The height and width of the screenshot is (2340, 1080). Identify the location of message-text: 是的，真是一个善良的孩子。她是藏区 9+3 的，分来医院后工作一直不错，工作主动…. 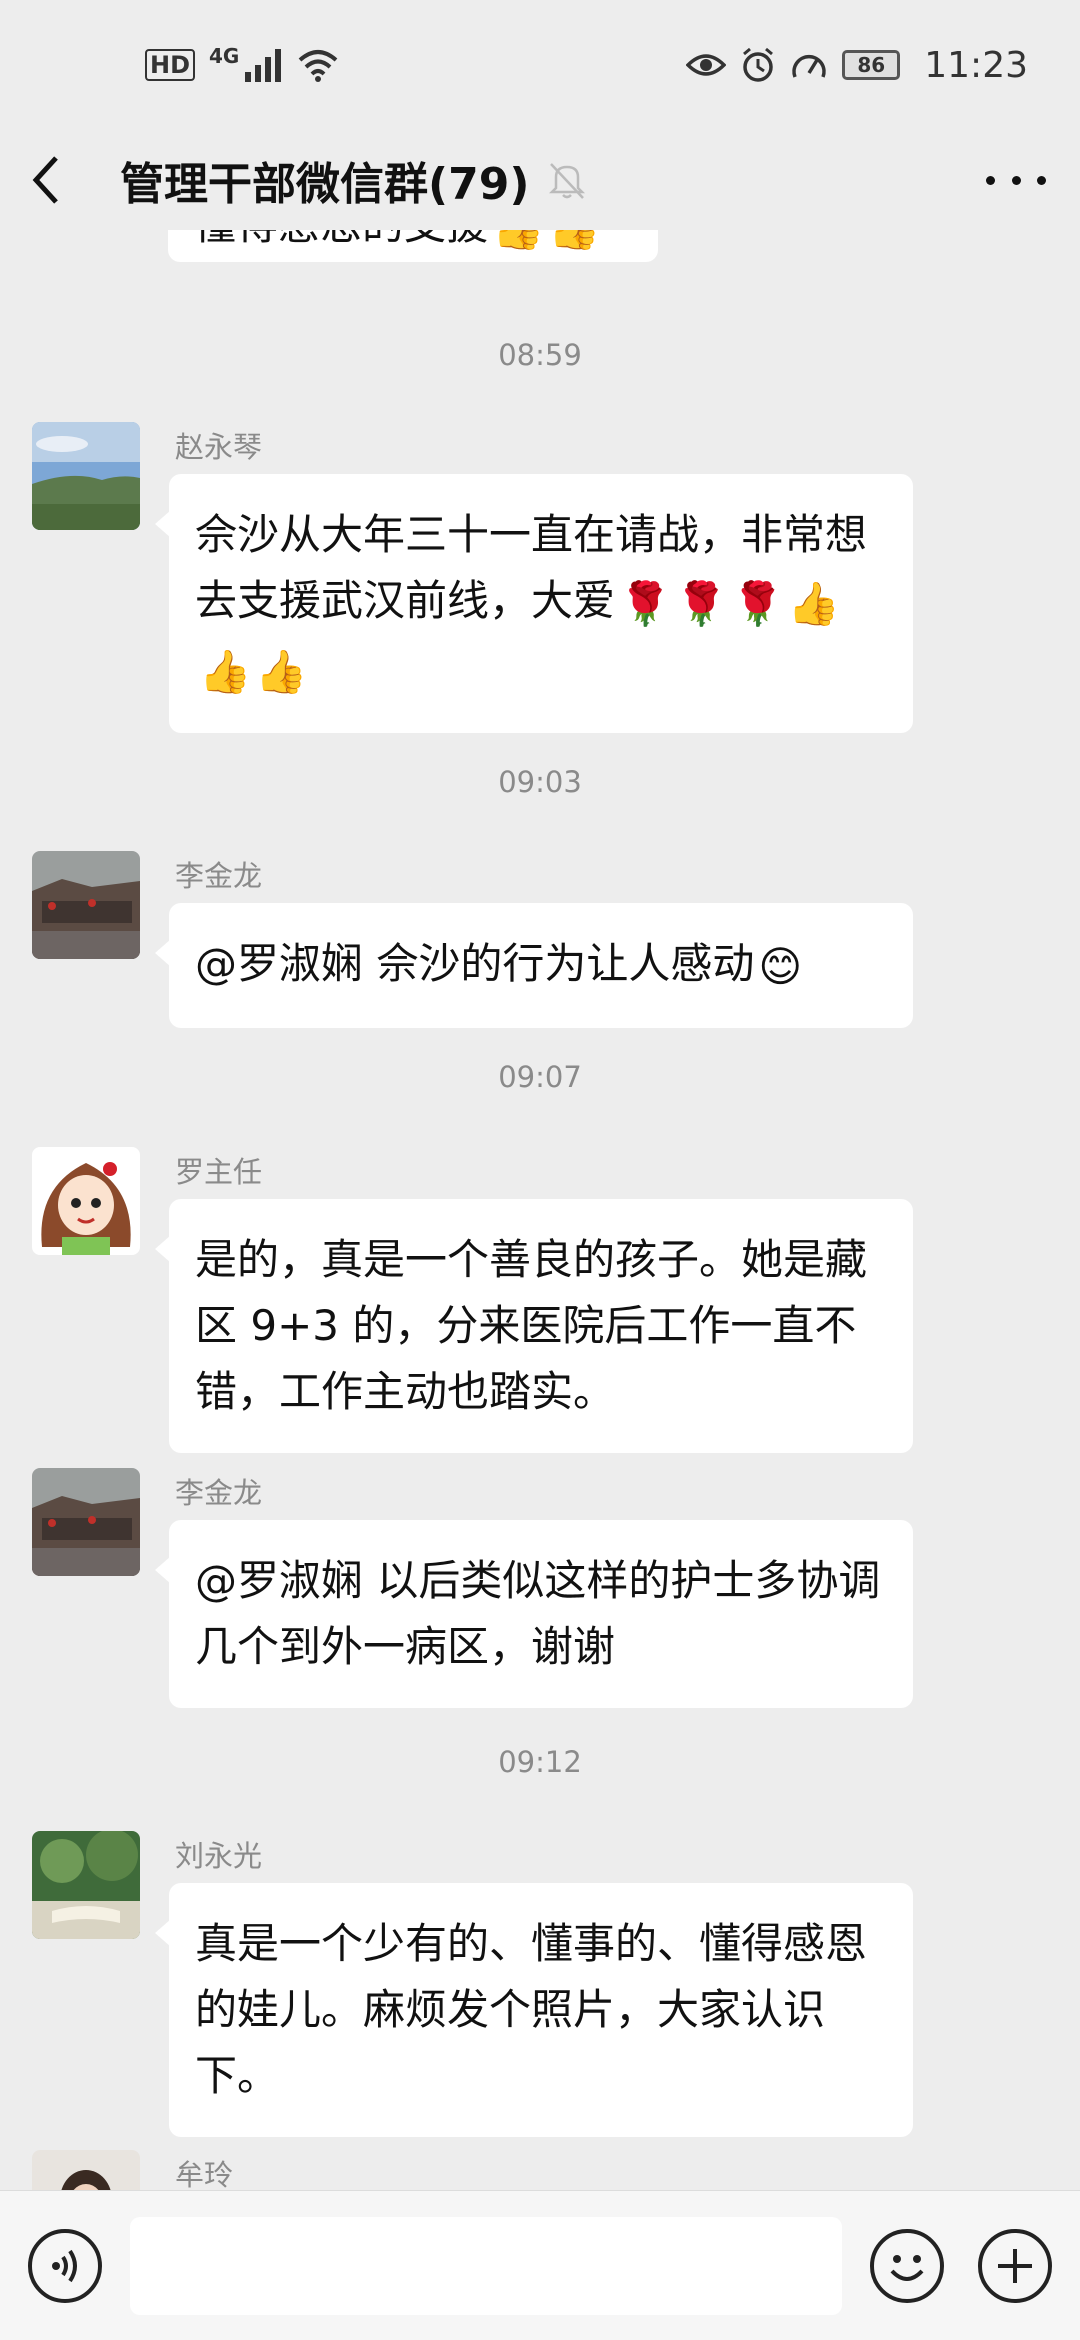
(531, 1325).